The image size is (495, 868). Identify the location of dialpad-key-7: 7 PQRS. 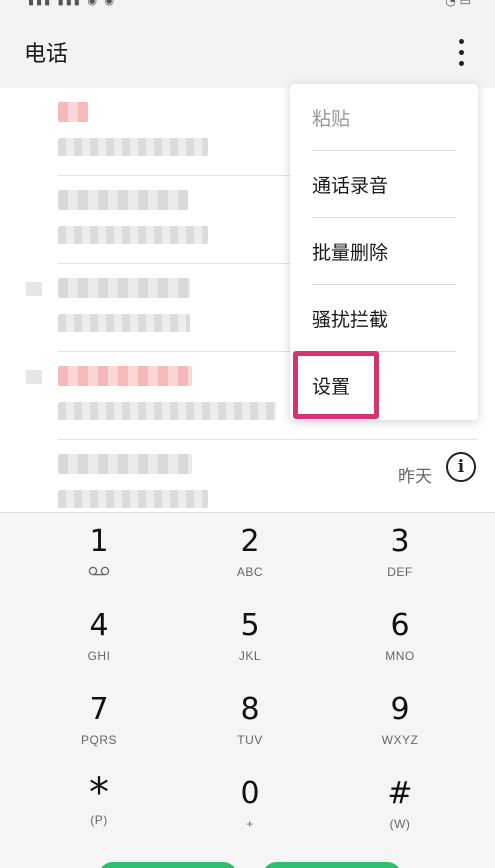
(99, 721).